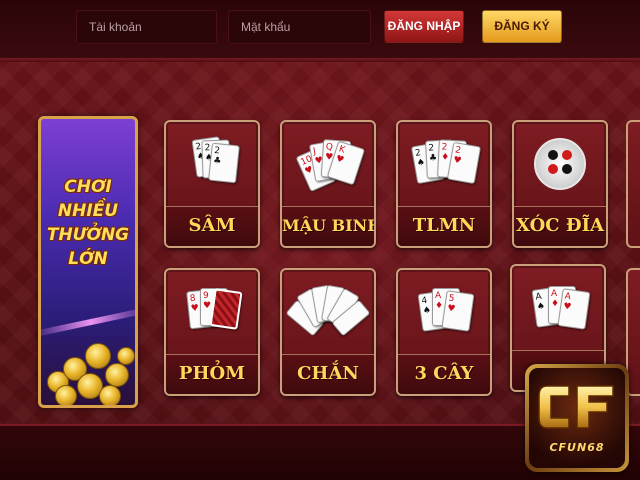 The width and height of the screenshot is (640, 480). Describe the element at coordinates (328, 226) in the screenshot. I see `game-label: MẬU BINH` at that location.